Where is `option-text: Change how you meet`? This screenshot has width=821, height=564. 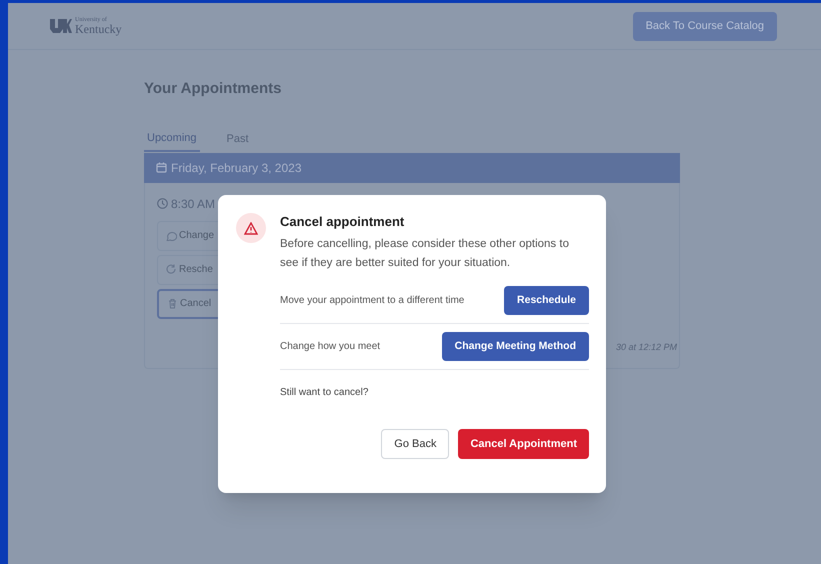
option-text: Change how you meet is located at coordinates (330, 347).